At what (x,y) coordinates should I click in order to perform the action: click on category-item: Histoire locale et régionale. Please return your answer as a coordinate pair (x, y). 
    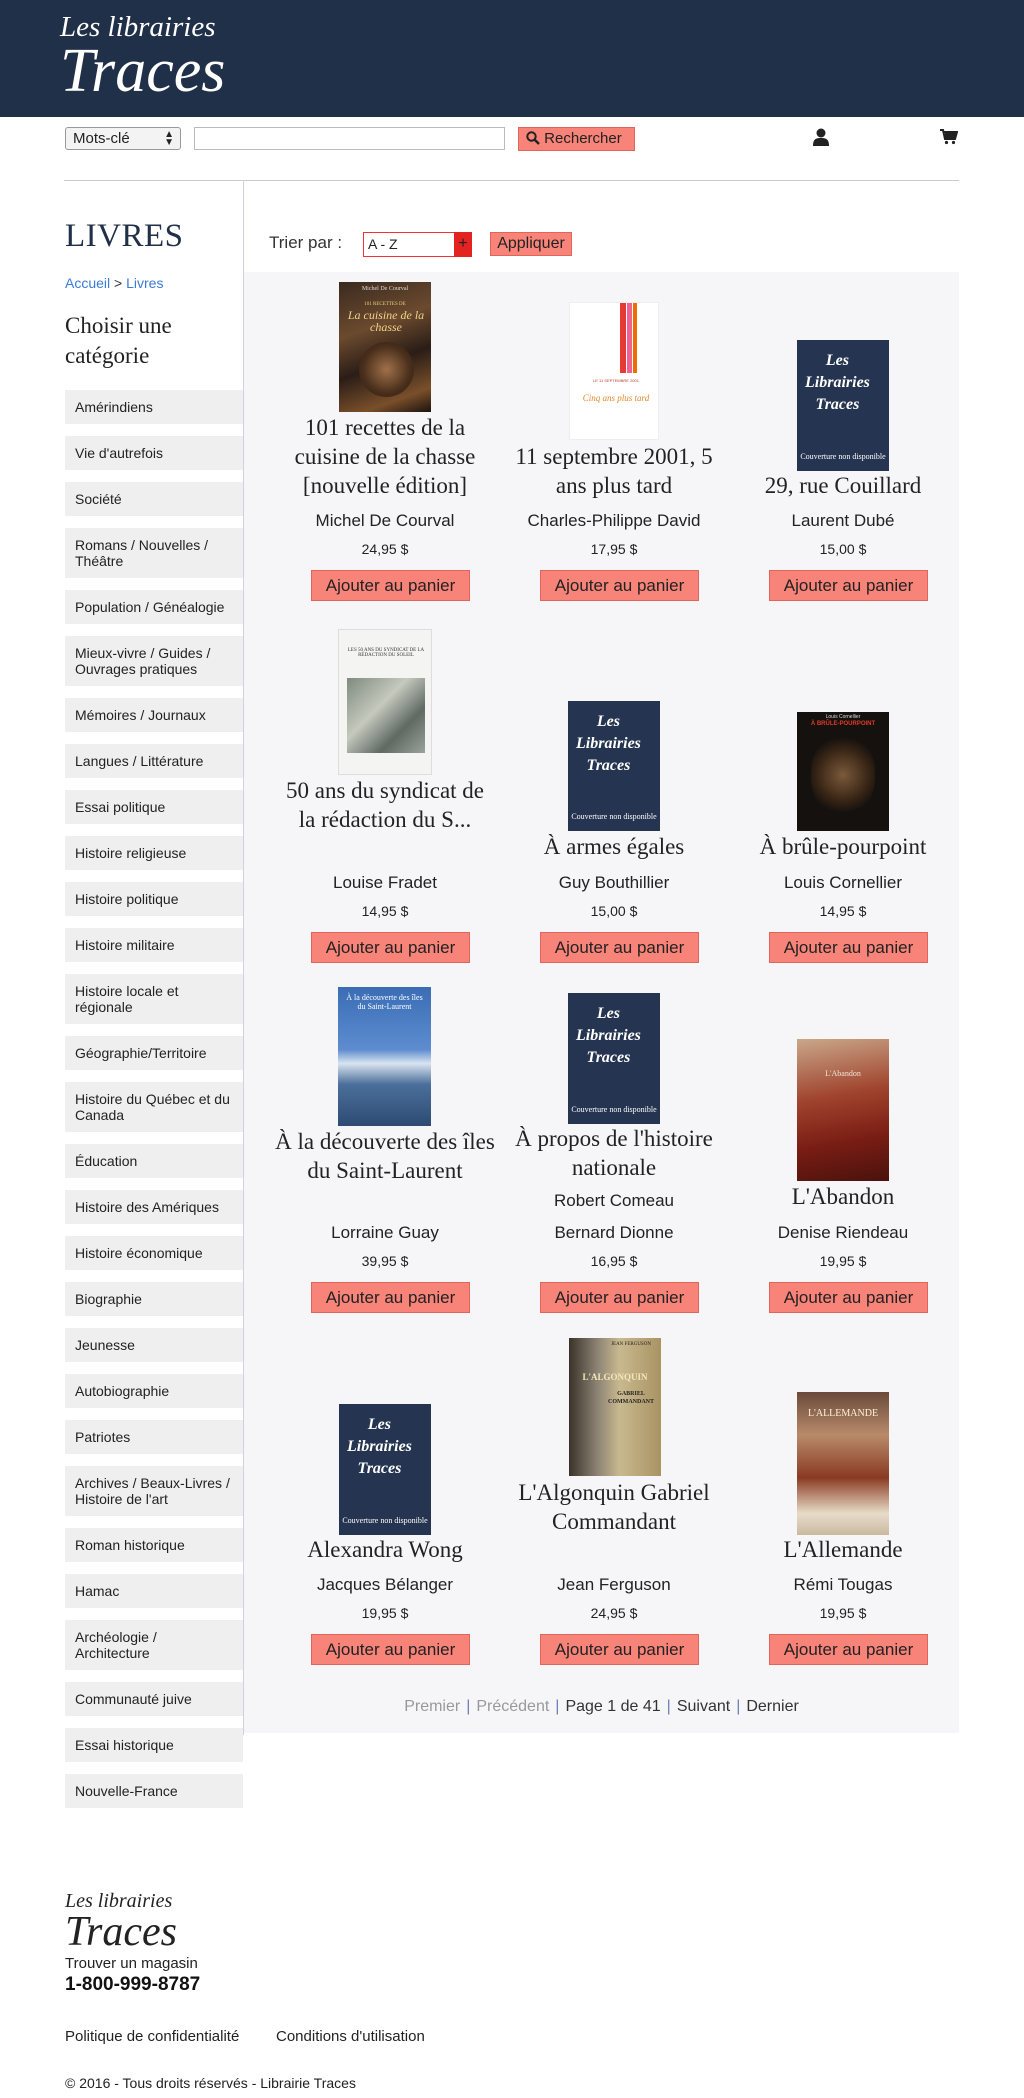
    Looking at the image, I should click on (154, 999).